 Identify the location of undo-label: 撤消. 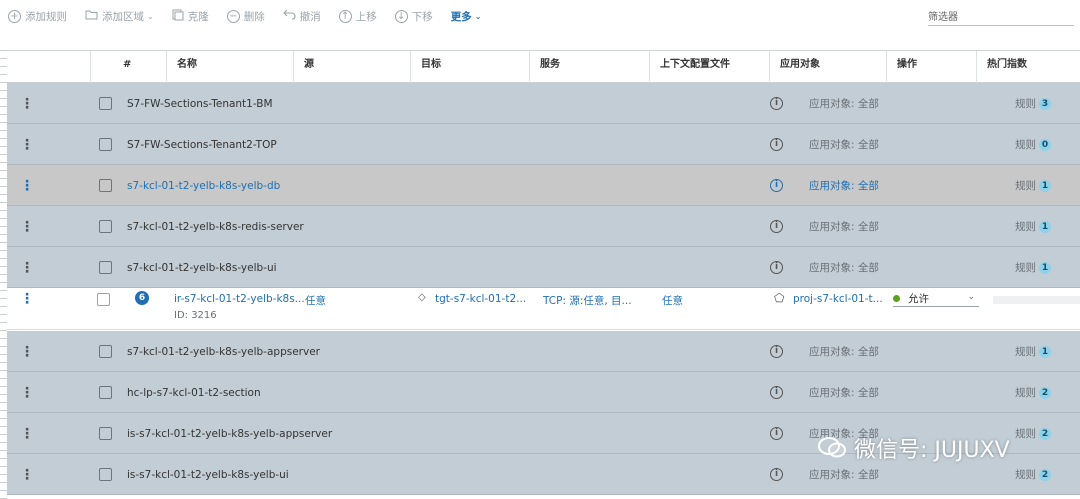
(310, 16).